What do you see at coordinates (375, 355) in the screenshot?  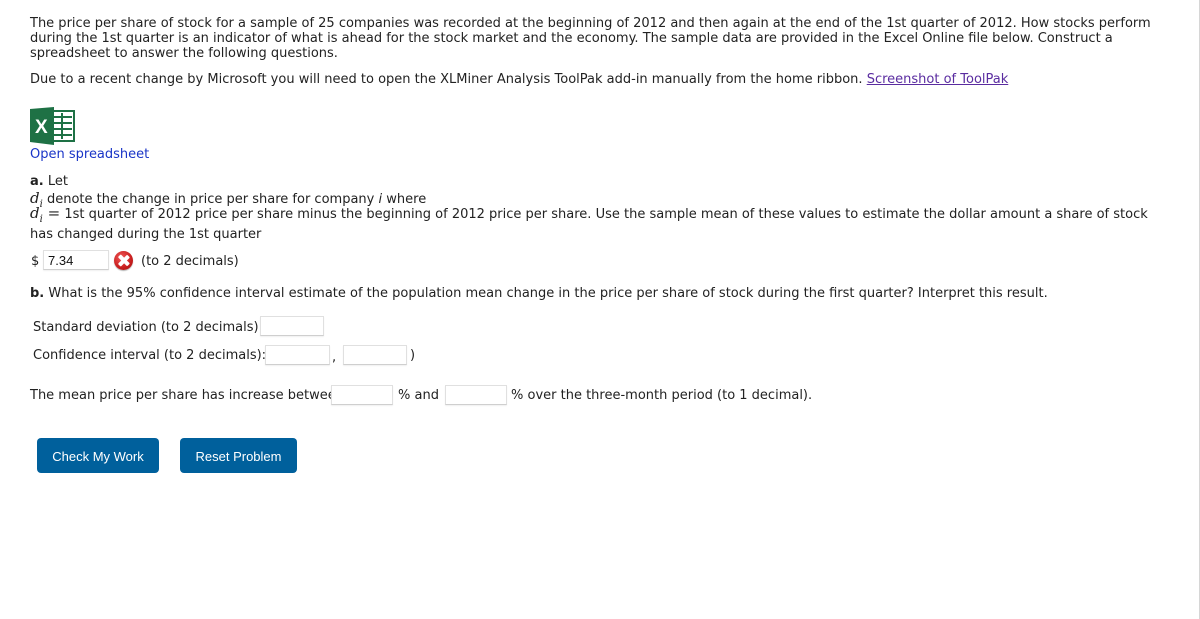 I see `ci-upper-input` at bounding box center [375, 355].